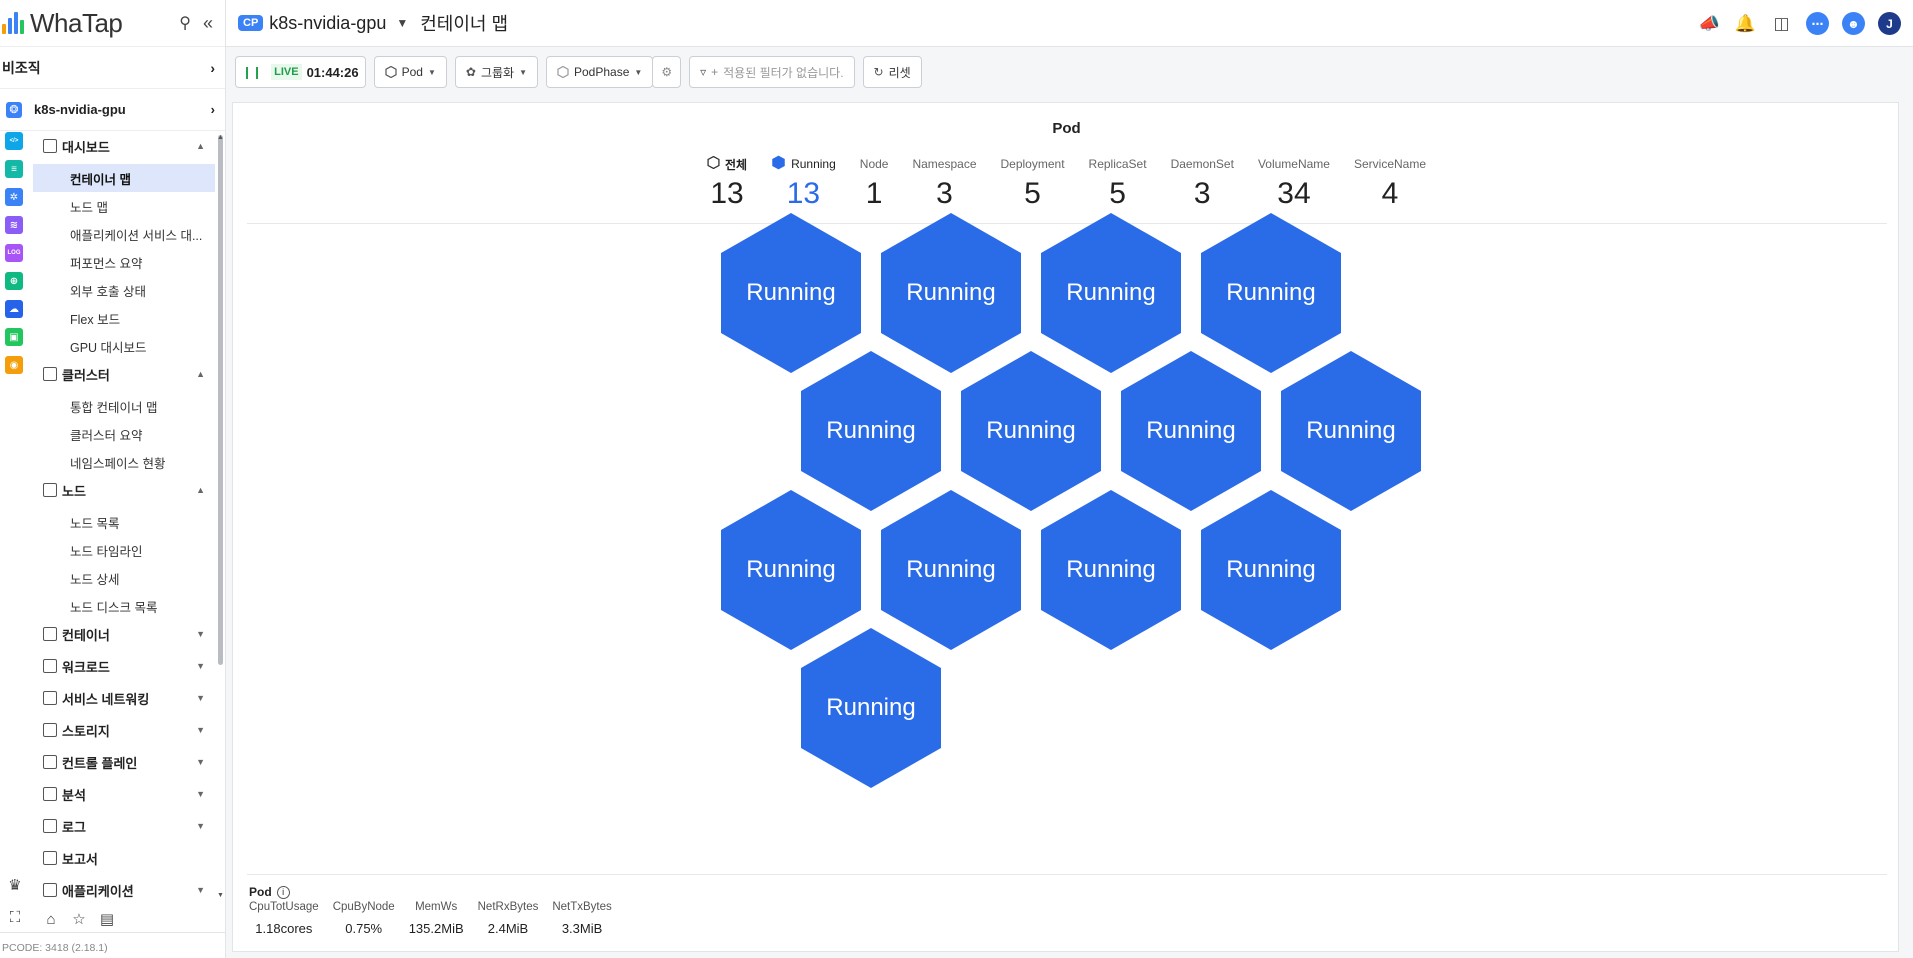 The height and width of the screenshot is (958, 1913). Describe the element at coordinates (107, 919) in the screenshot. I see `bookmark-search-icon: ▤` at that location.